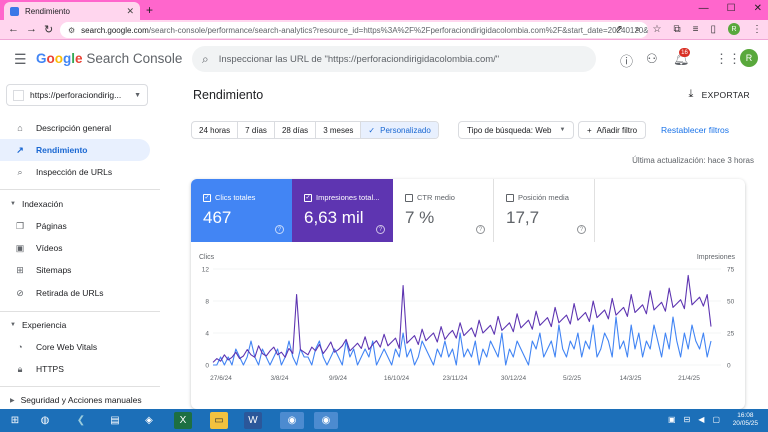  Describe the element at coordinates (75, 293) in the screenshot. I see `sidebar-item-removals: ⊘ Retirada de URLs` at that location.